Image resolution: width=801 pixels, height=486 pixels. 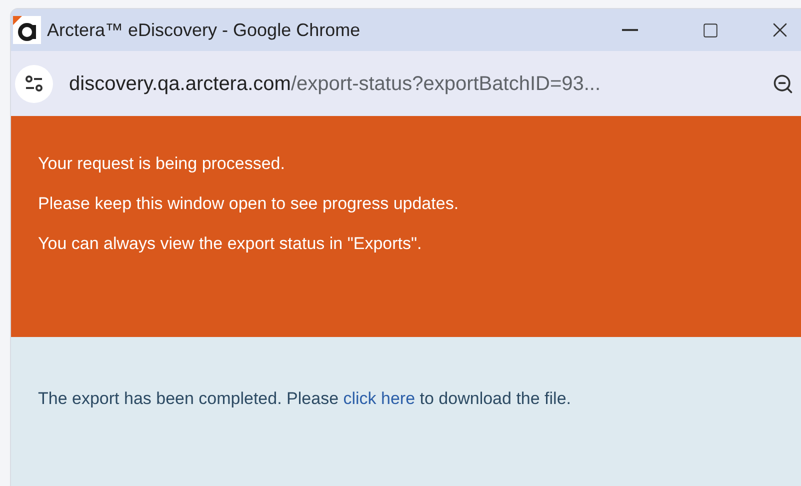 What do you see at coordinates (203, 30) in the screenshot?
I see `window-title: Arctera™ eDiscovery - Google Chrome` at bounding box center [203, 30].